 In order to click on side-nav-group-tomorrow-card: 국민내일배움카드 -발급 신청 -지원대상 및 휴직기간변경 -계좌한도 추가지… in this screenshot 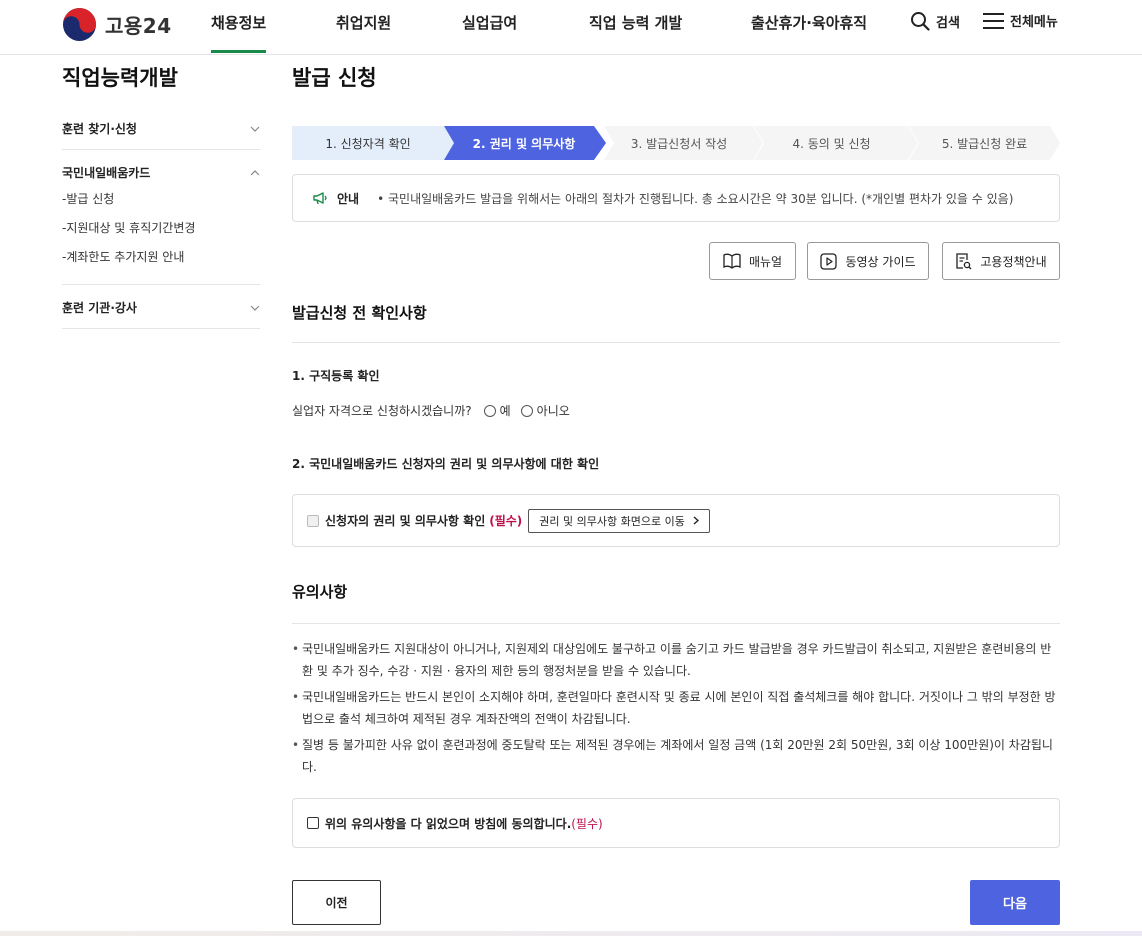, I will do `click(161, 217)`.